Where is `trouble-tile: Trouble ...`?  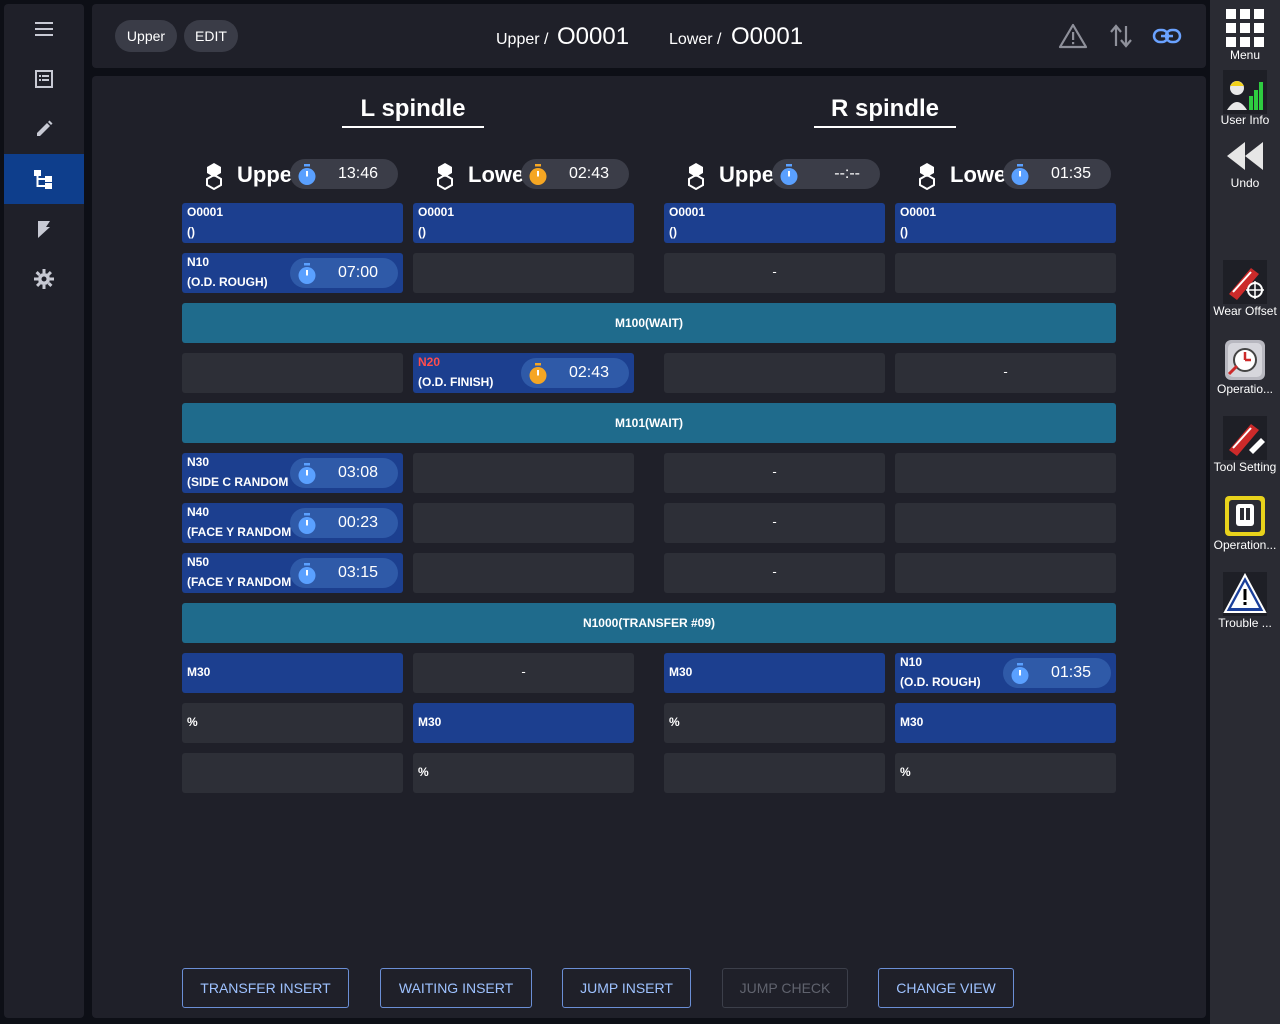
trouble-tile: Trouble ... is located at coordinates (1245, 601).